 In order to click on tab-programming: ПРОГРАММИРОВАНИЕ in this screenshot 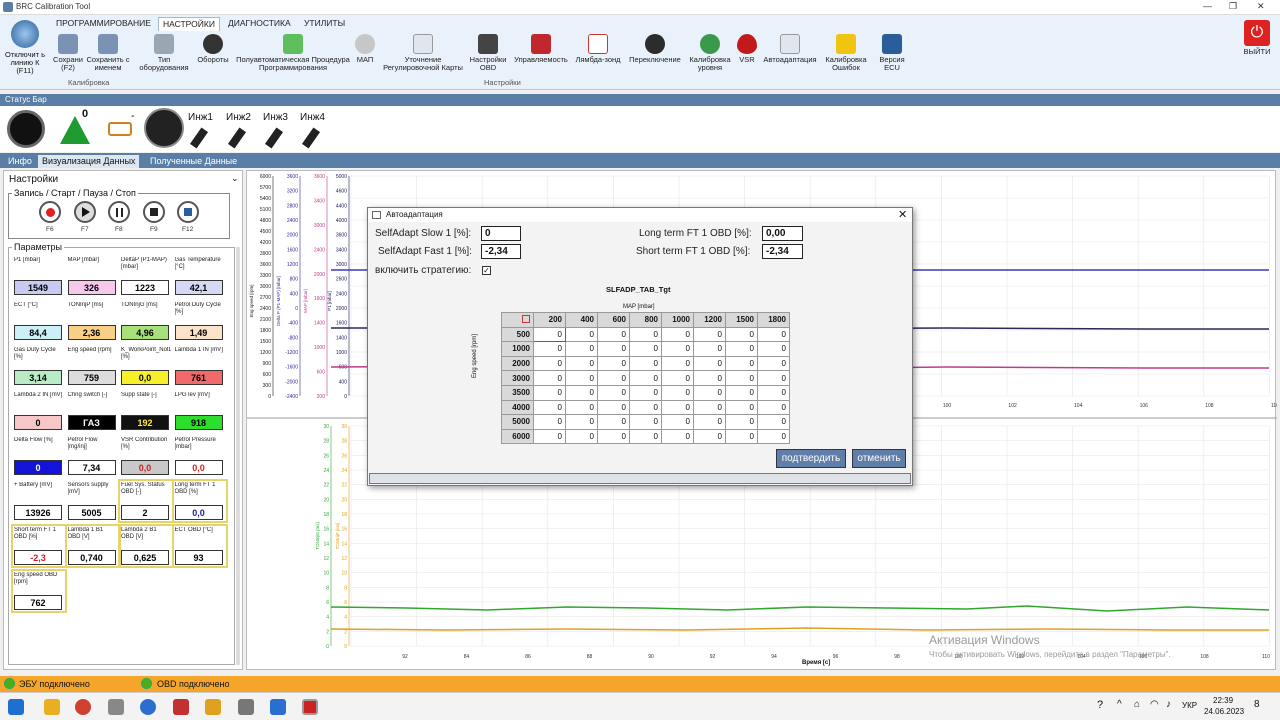, I will do `click(103, 24)`.